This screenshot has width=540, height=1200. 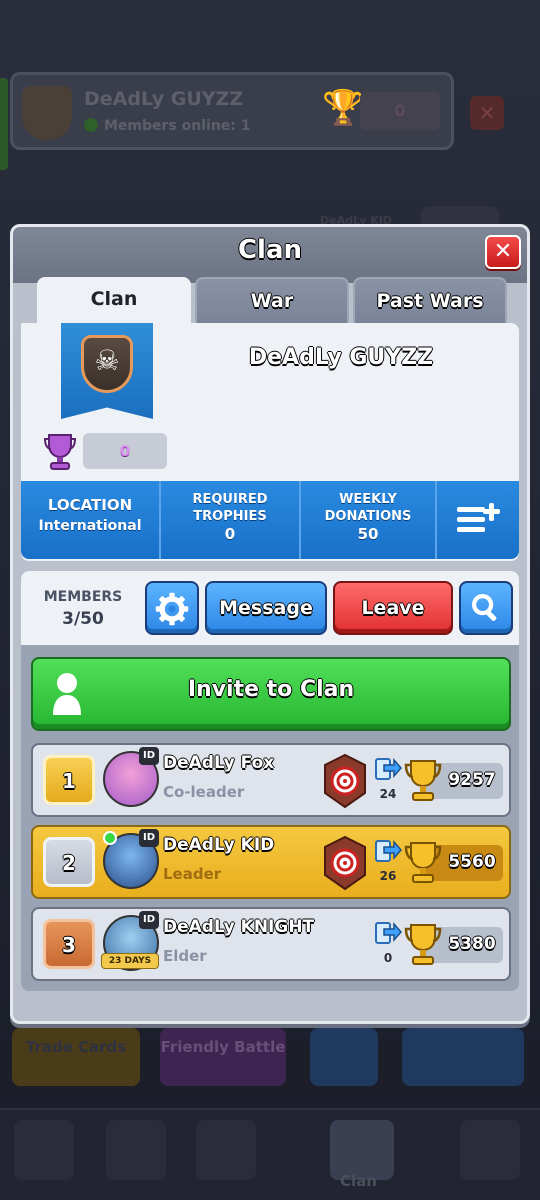 I want to click on background-chat-button, so click(x=463, y=1057).